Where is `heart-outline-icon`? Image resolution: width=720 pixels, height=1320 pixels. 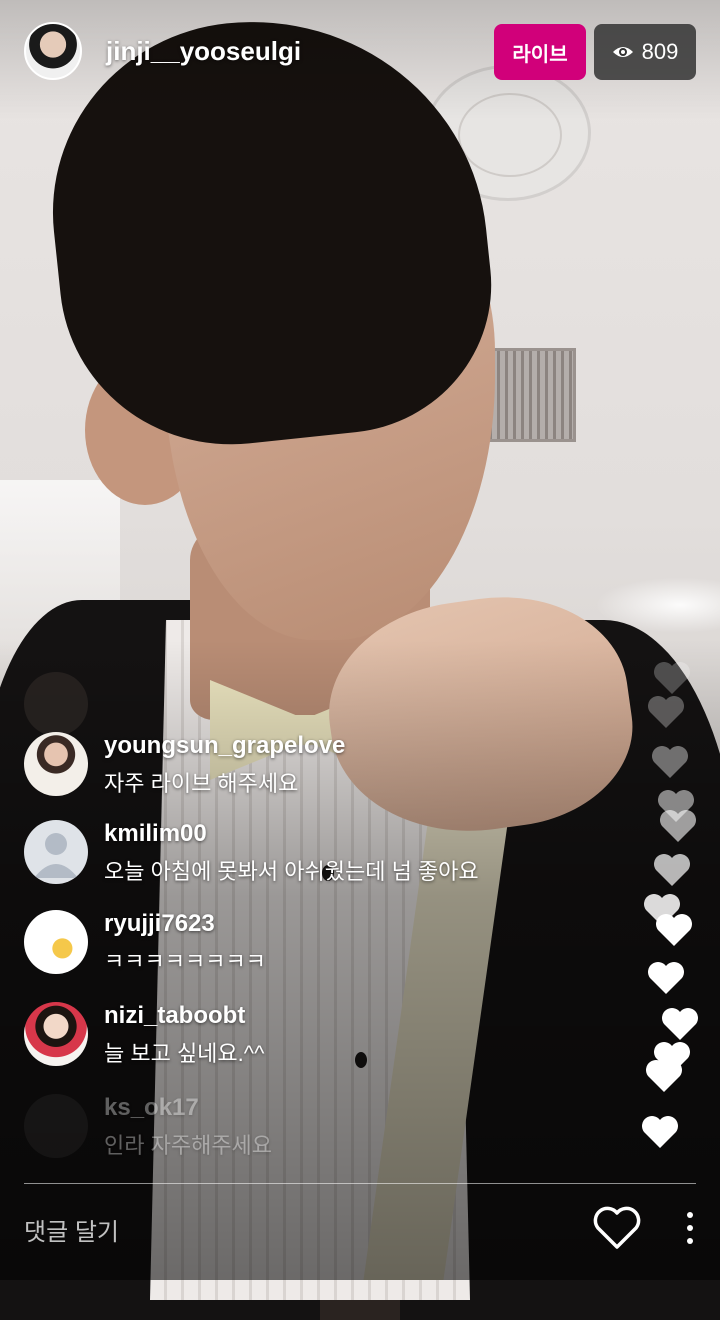 heart-outline-icon is located at coordinates (617, 1228).